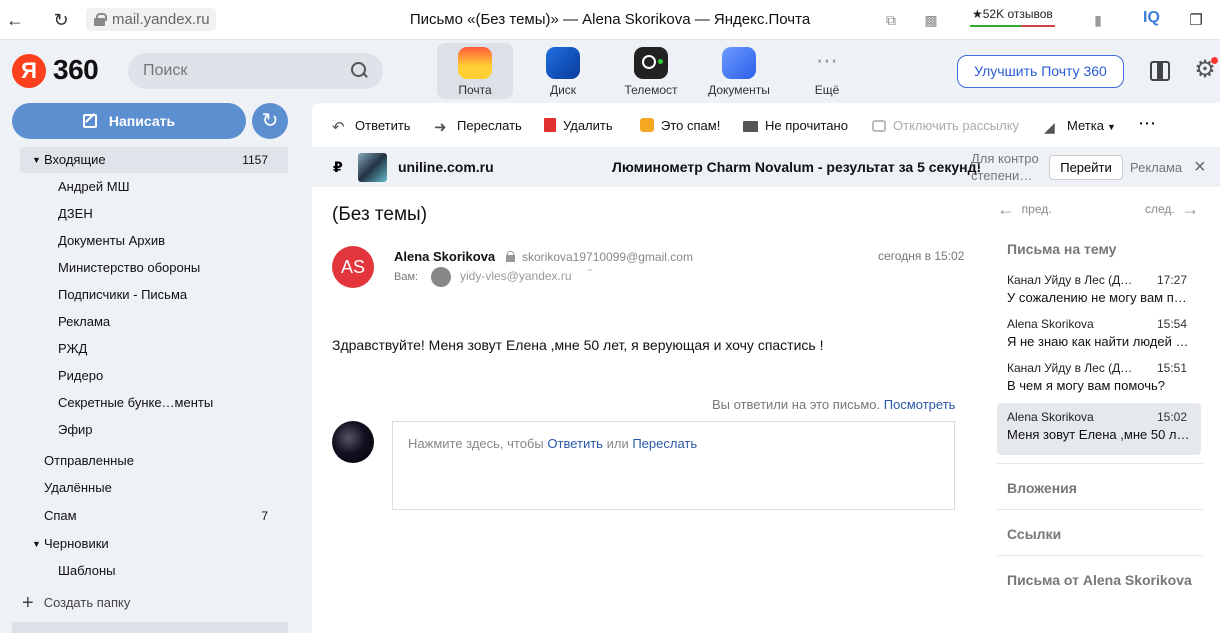 The width and height of the screenshot is (1220, 633). What do you see at coordinates (372, 167) in the screenshot?
I see `ad-thumbnail` at bounding box center [372, 167].